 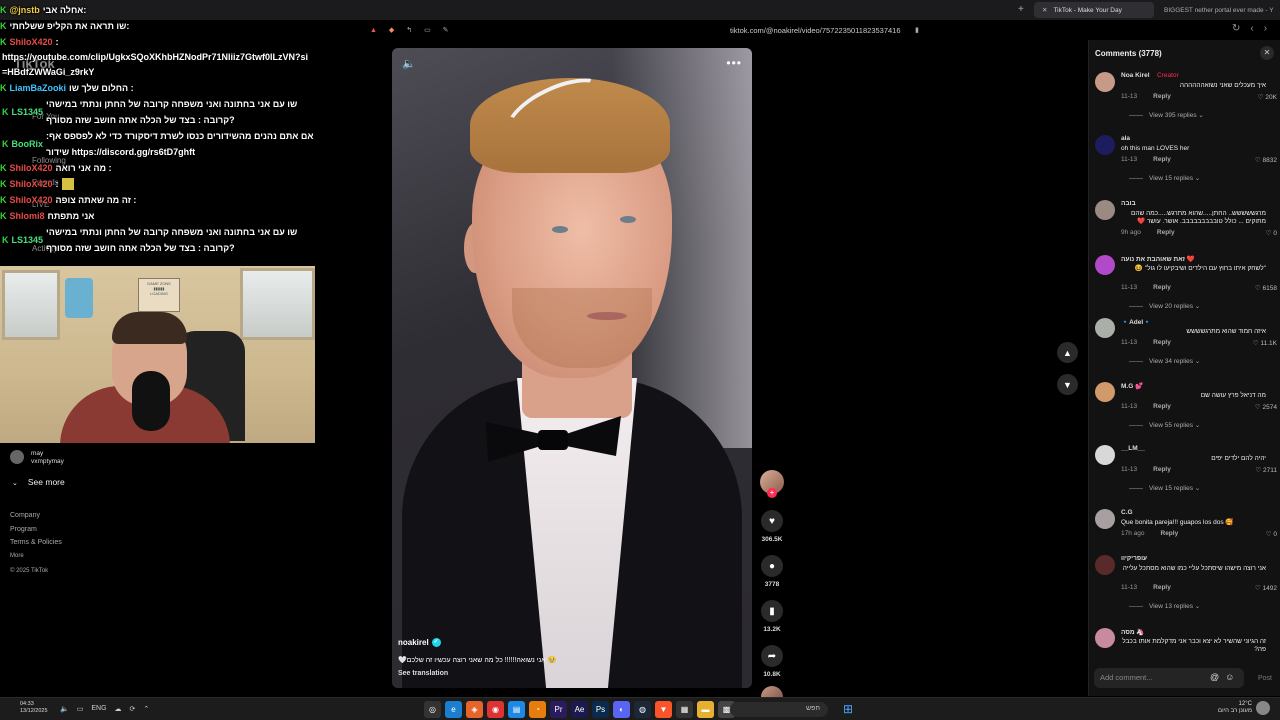 What do you see at coordinates (37, 457) in the screenshot?
I see `following-account: may vxmptymay` at bounding box center [37, 457].